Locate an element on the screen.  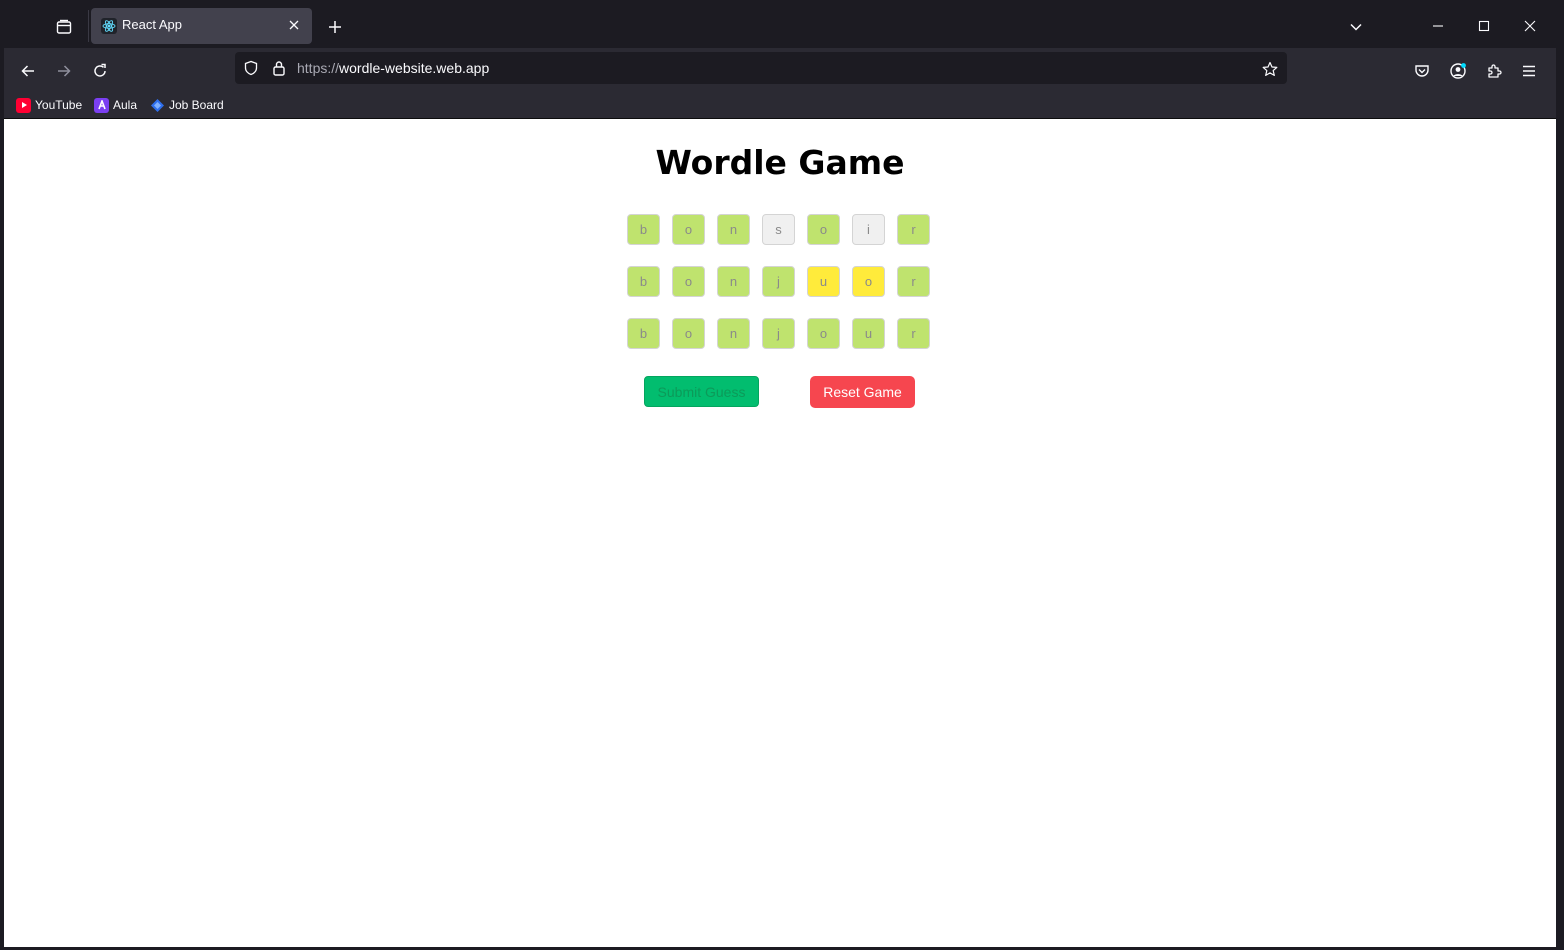
url-scheme: https:// is located at coordinates (318, 68).